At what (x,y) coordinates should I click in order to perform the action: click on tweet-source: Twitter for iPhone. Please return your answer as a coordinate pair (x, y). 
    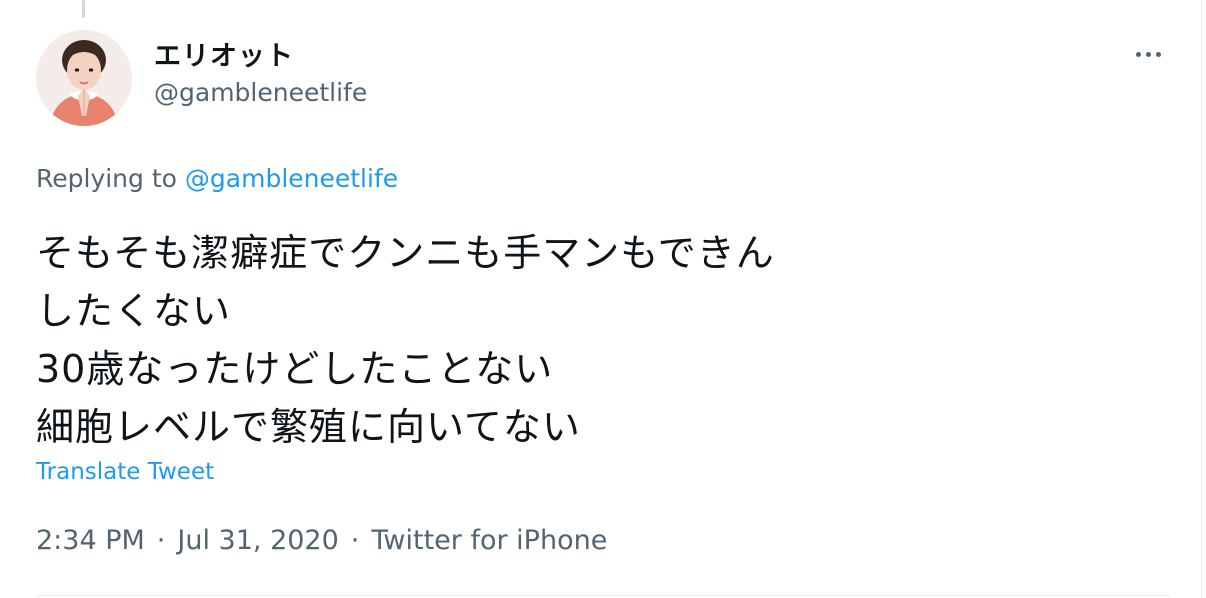
    Looking at the image, I should click on (489, 540).